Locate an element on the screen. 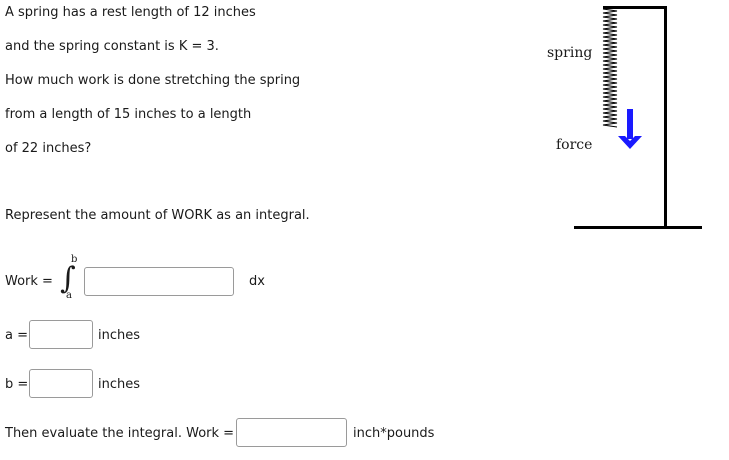 This screenshot has height=460, width=729. b-label: b = is located at coordinates (17, 384).